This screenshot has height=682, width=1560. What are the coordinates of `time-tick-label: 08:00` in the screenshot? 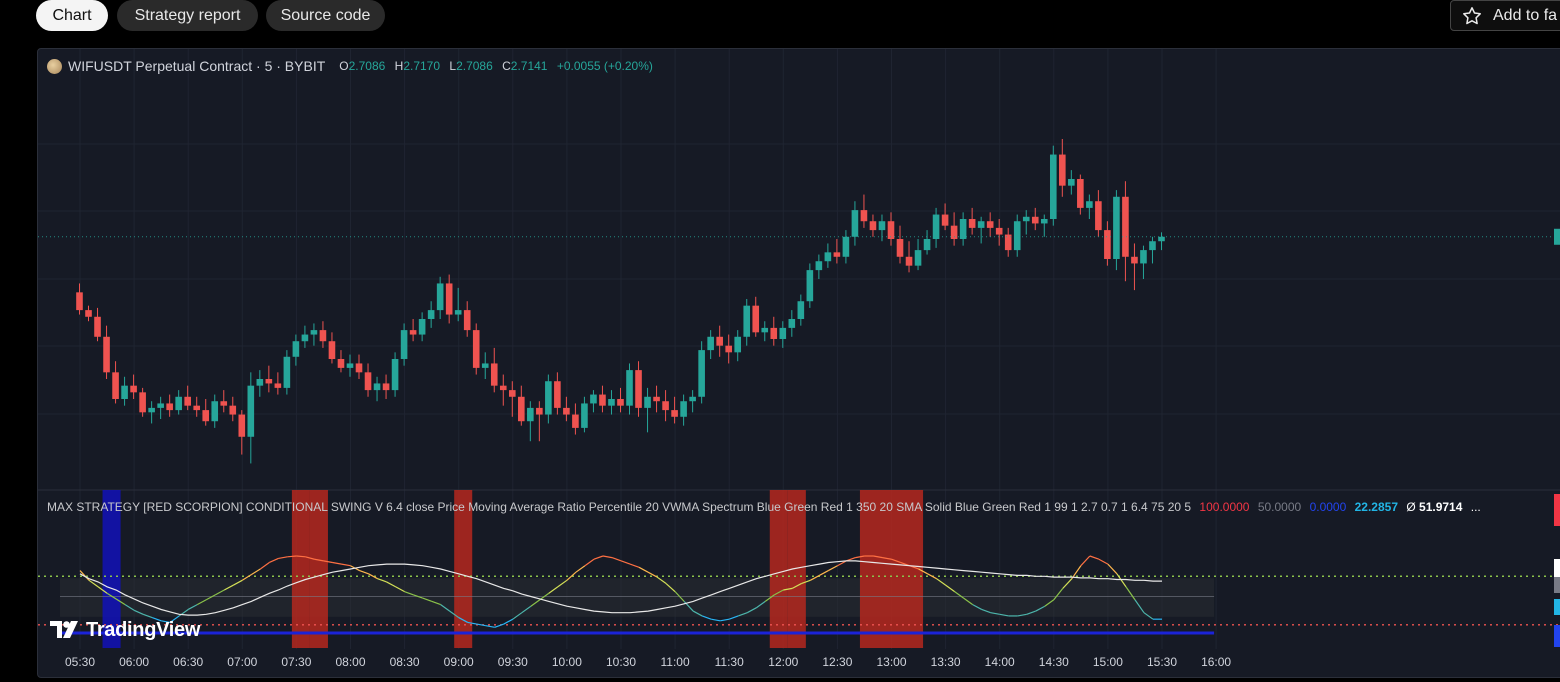 It's located at (350, 662).